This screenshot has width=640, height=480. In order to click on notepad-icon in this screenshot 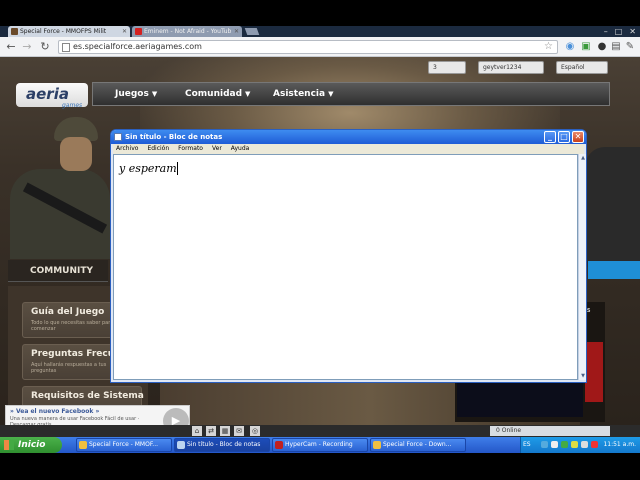, I will do `click(118, 137)`.